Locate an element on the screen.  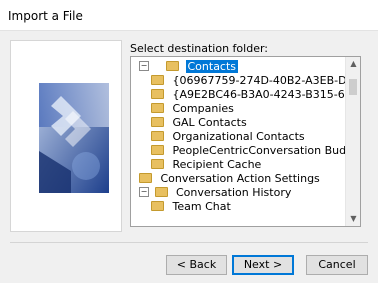
footer-divider is located at coordinates (189, 242).